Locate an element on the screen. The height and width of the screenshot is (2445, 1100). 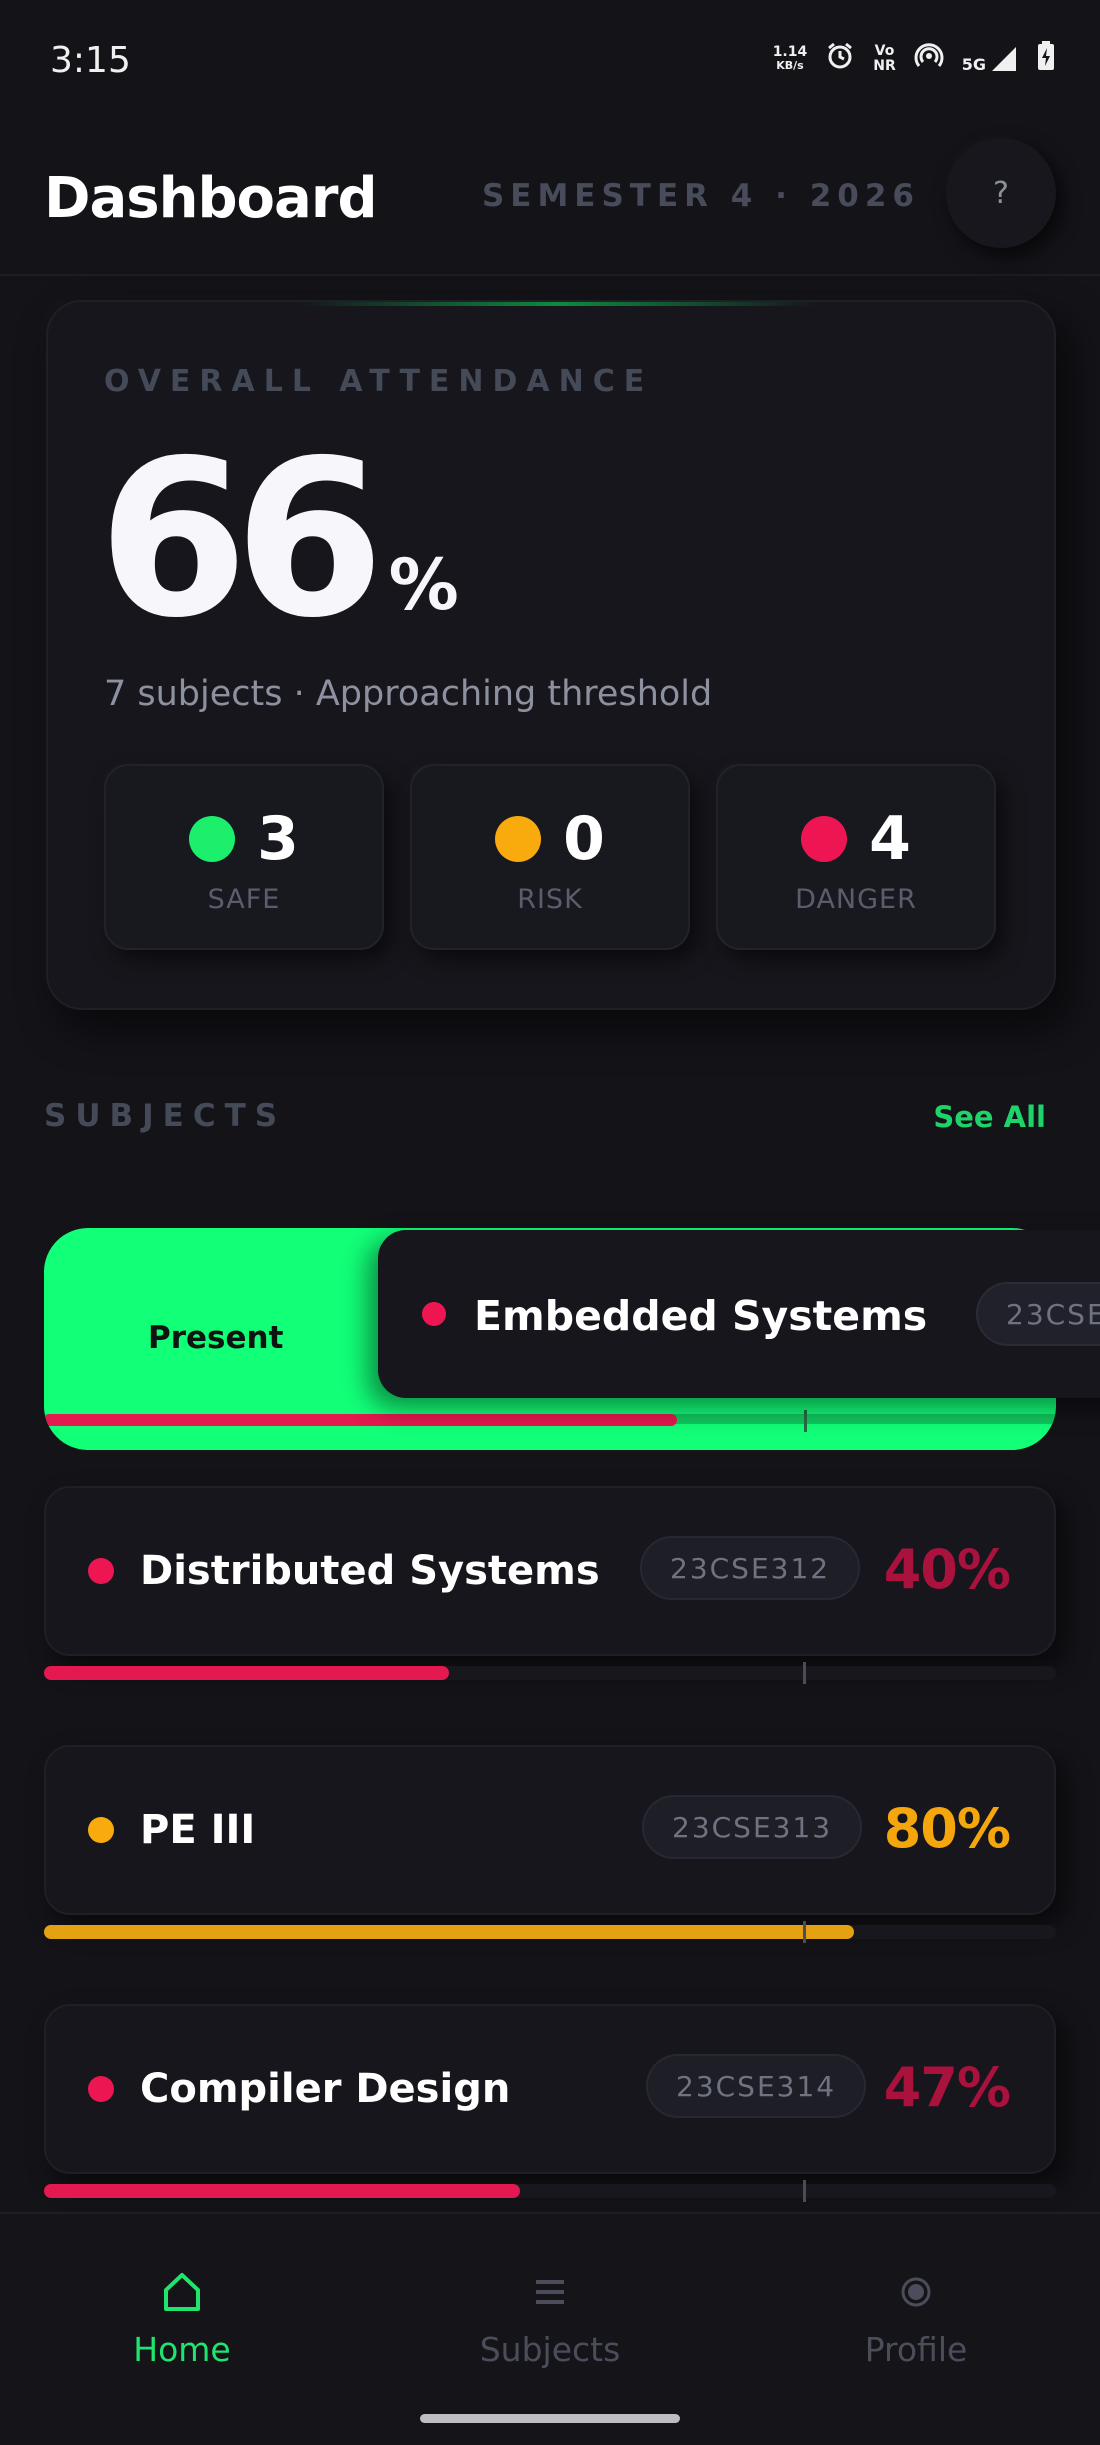
net-speed-indicator: 1.14 KB/s is located at coordinates (790, 58).